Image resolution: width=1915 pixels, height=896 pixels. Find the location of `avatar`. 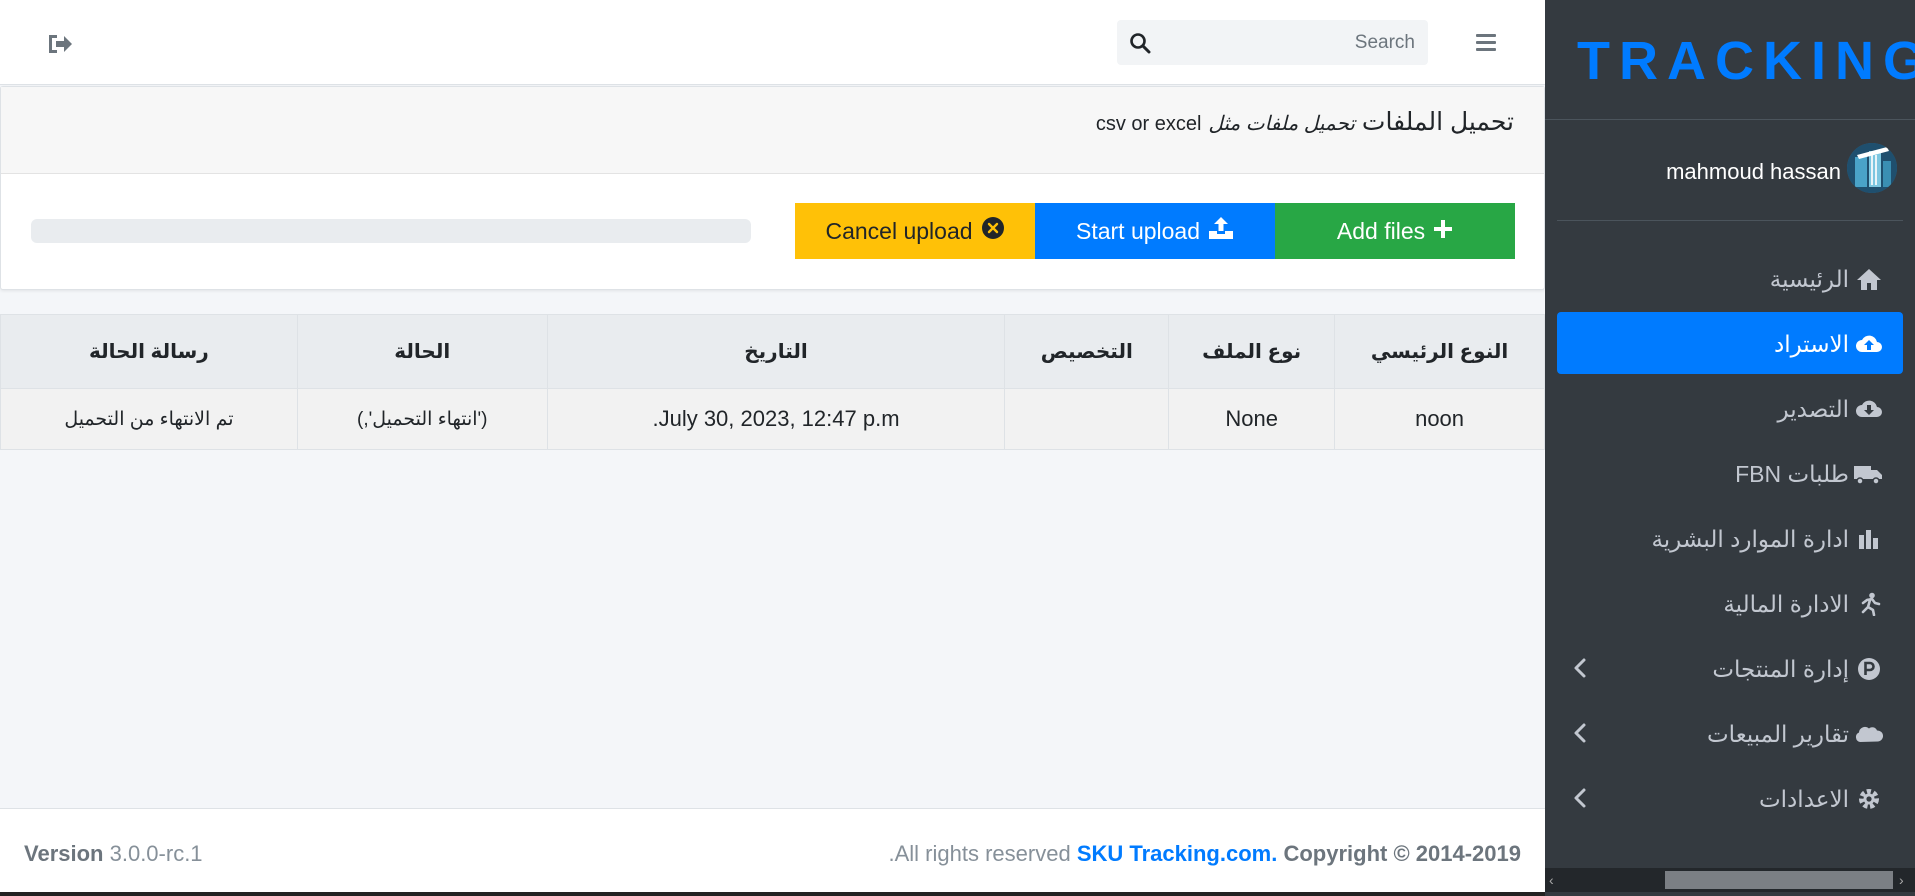

avatar is located at coordinates (1872, 168).